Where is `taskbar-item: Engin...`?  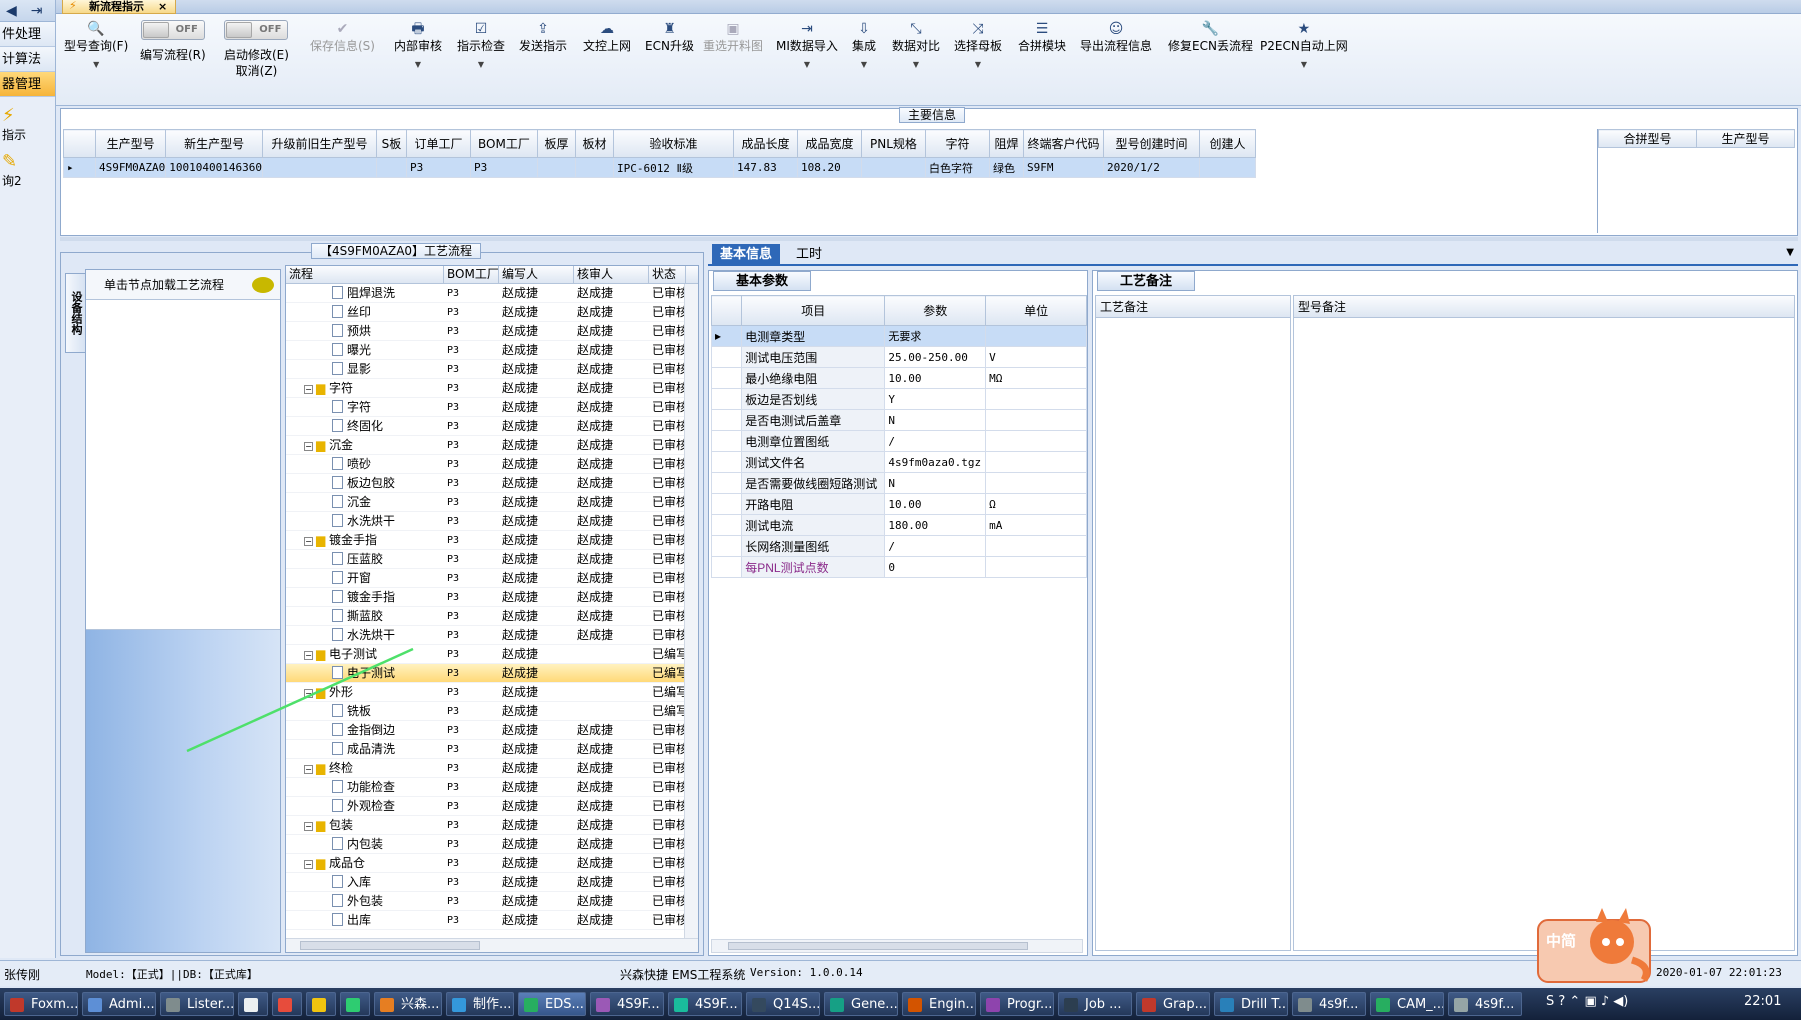
taskbar-item: Engin... is located at coordinates (939, 1004).